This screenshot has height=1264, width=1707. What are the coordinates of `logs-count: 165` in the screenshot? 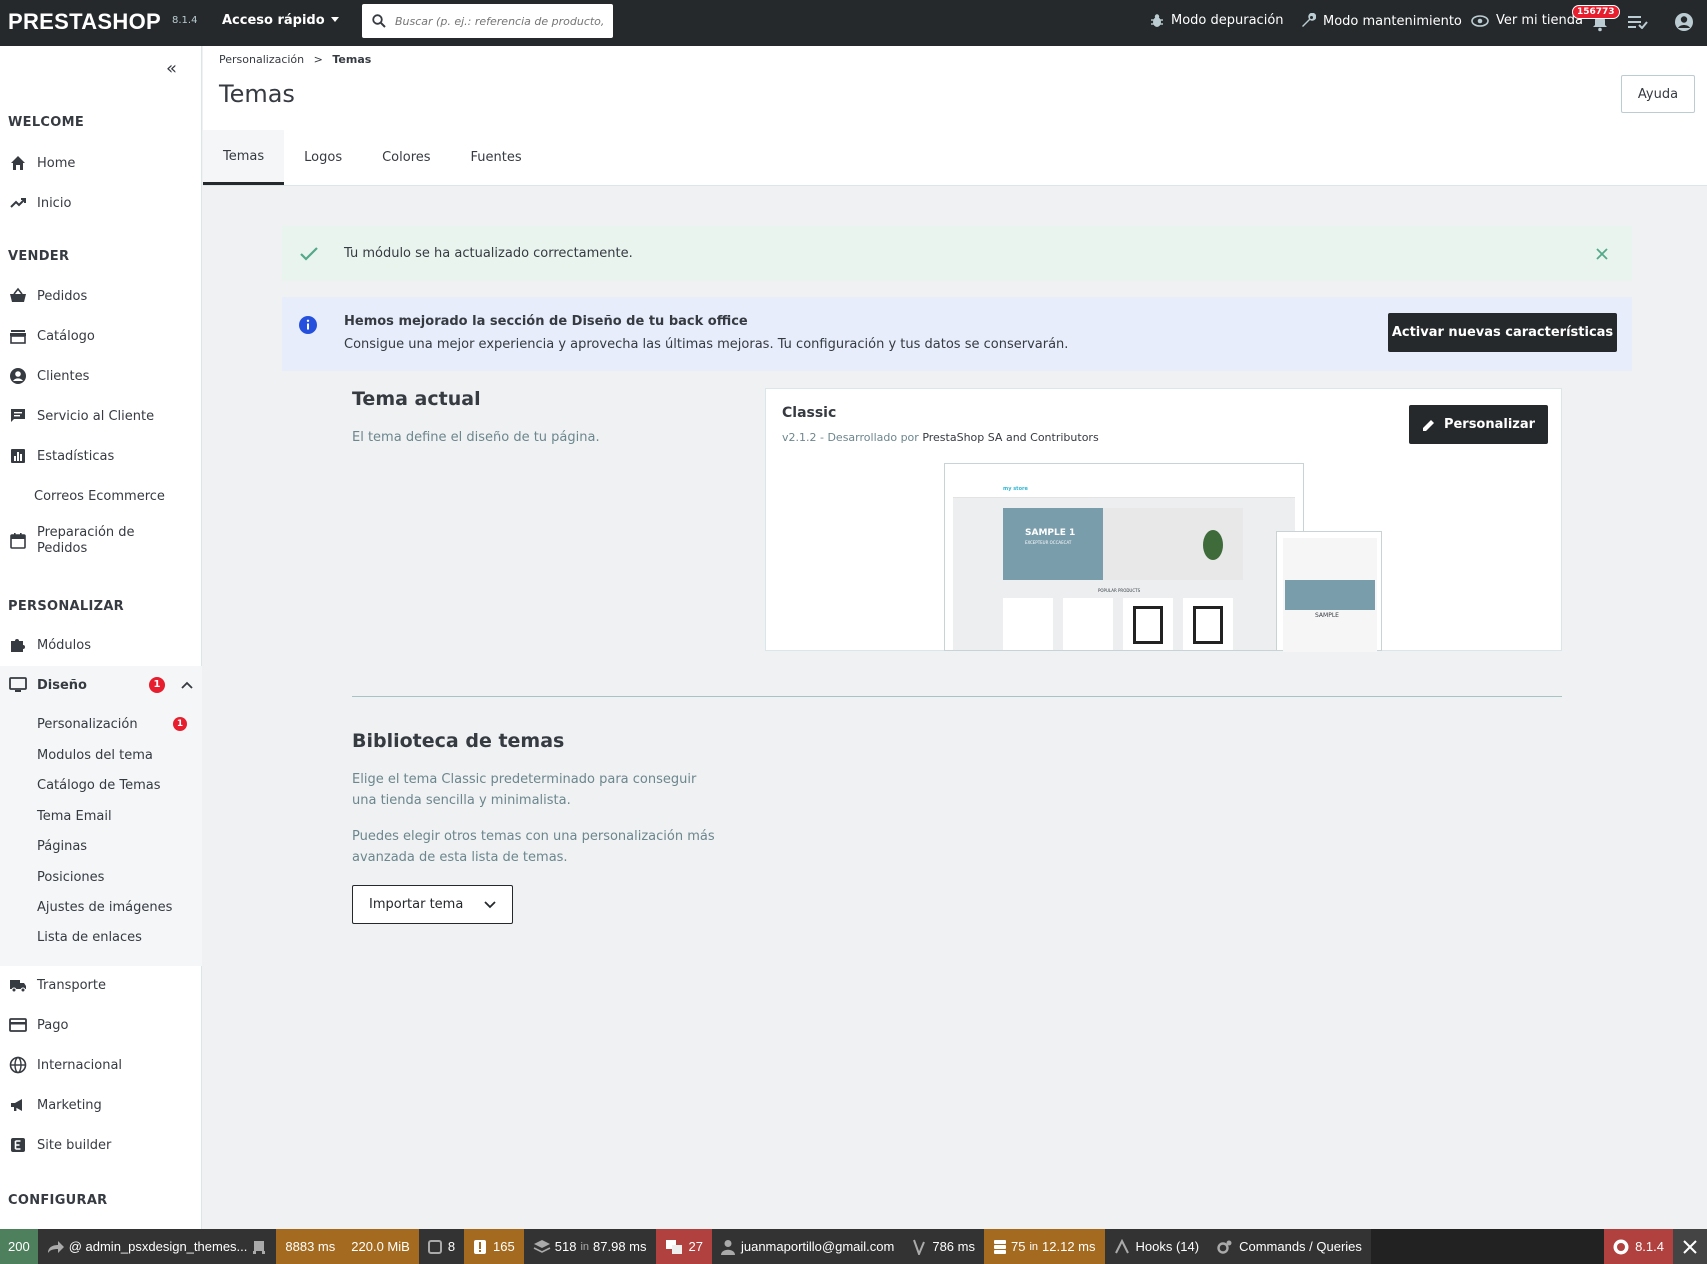 It's located at (504, 1246).